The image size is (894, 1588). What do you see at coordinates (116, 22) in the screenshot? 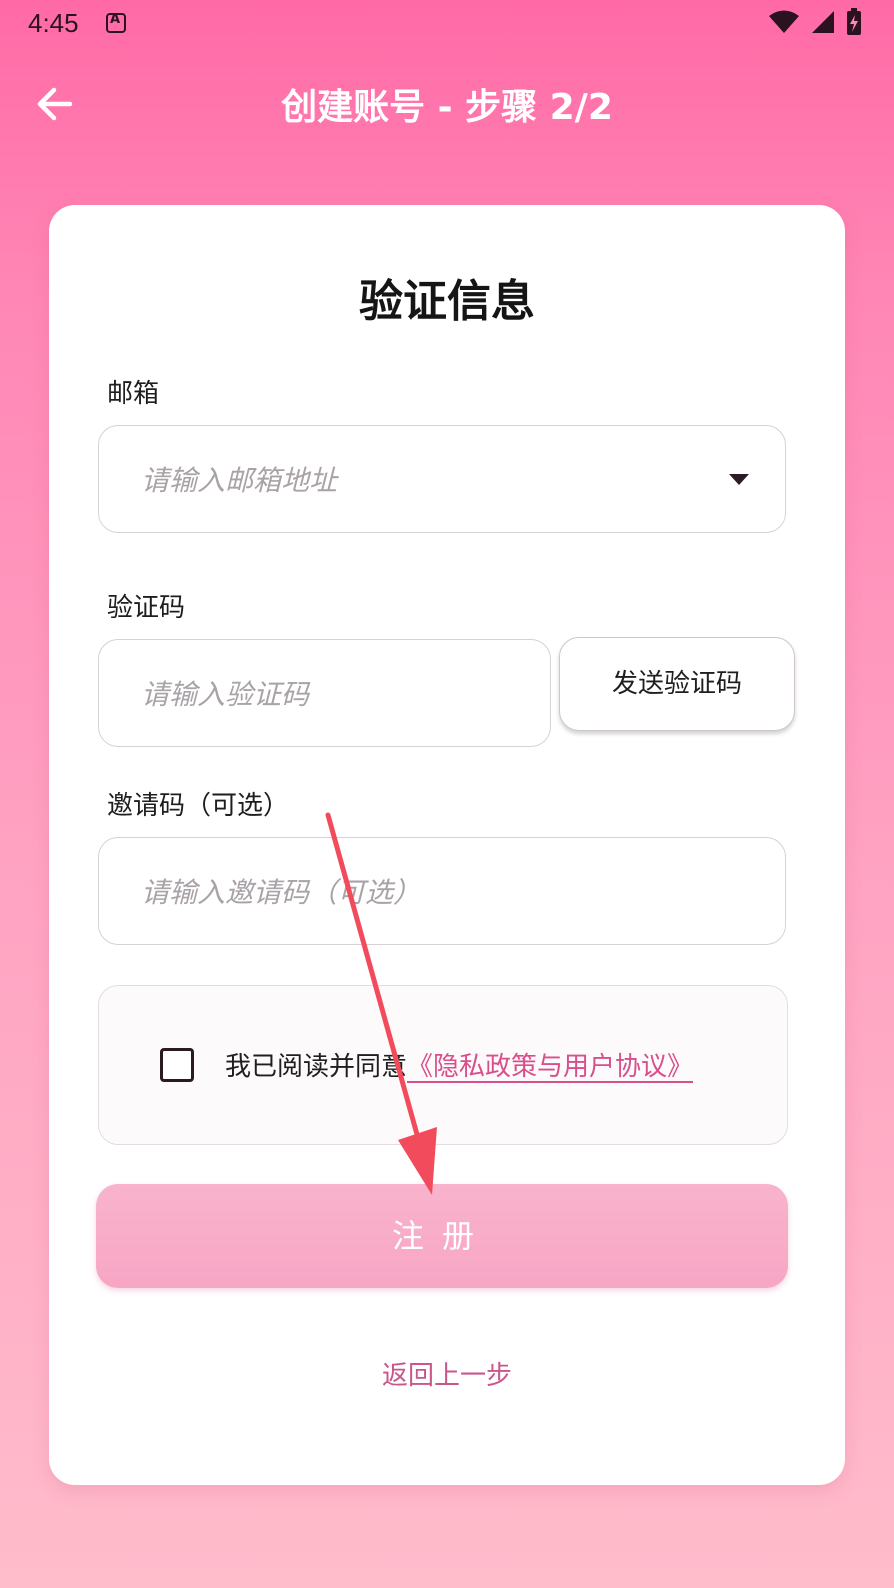
I see `app-notification-icon` at bounding box center [116, 22].